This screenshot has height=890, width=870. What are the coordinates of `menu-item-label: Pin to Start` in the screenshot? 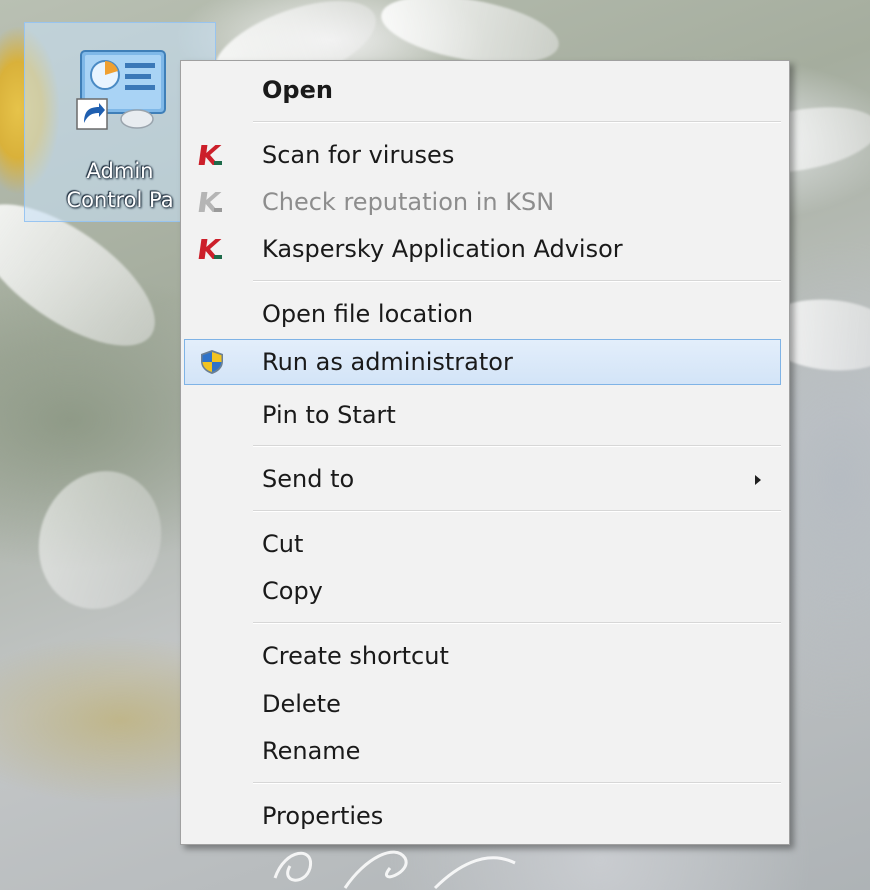 It's located at (329, 415).